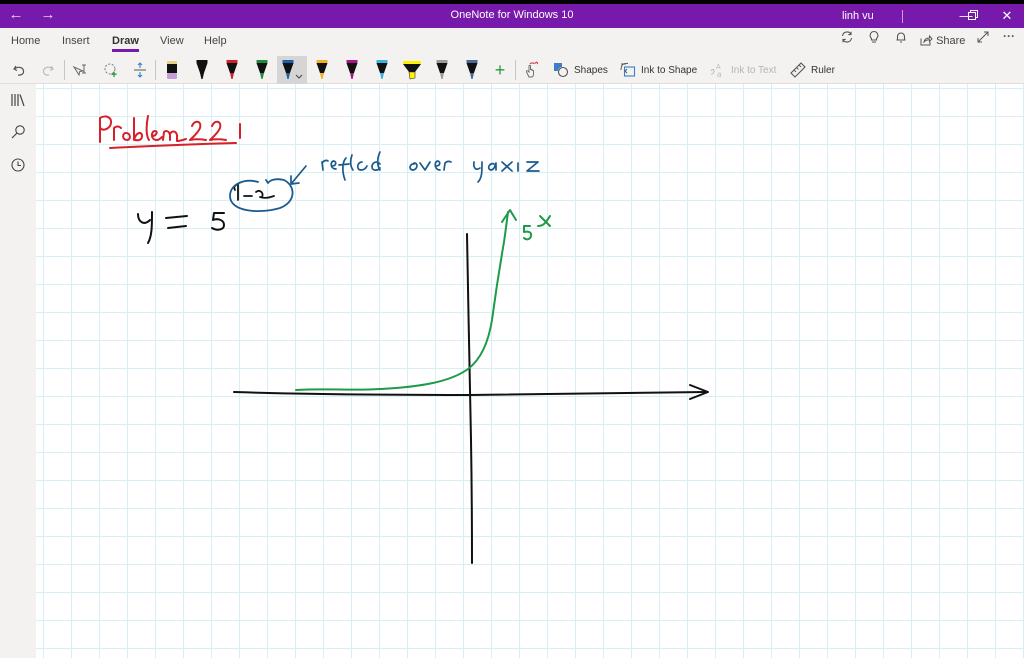  I want to click on tab-draw: Draw, so click(125, 43).